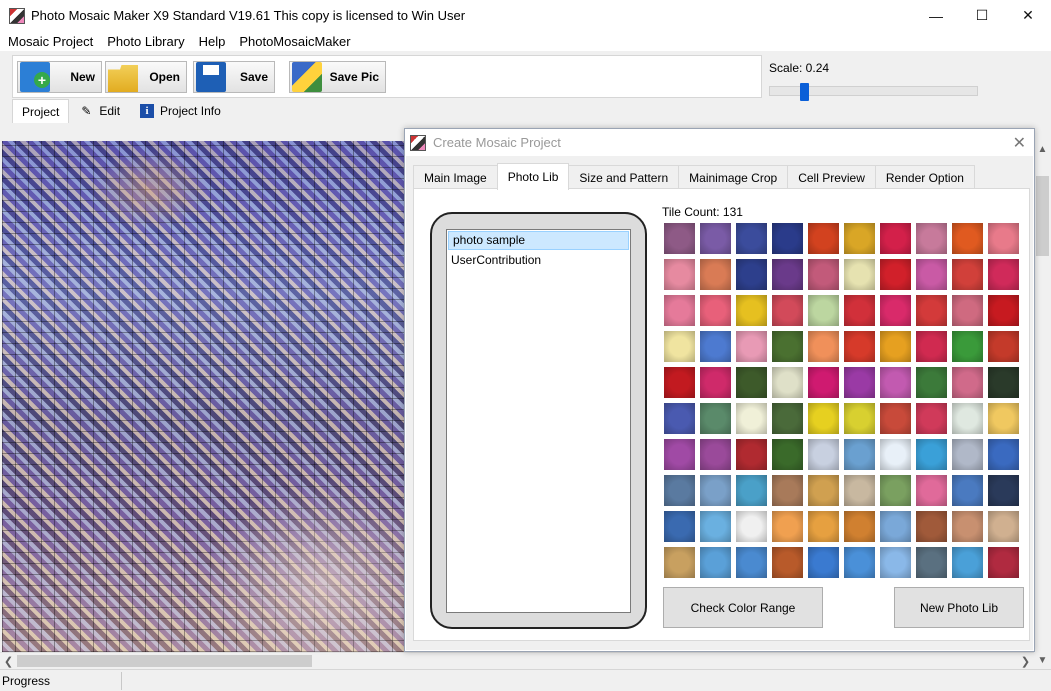 Image resolution: width=1051 pixels, height=691 pixels. Describe the element at coordinates (146, 77) in the screenshot. I see `open-button: Open` at that location.